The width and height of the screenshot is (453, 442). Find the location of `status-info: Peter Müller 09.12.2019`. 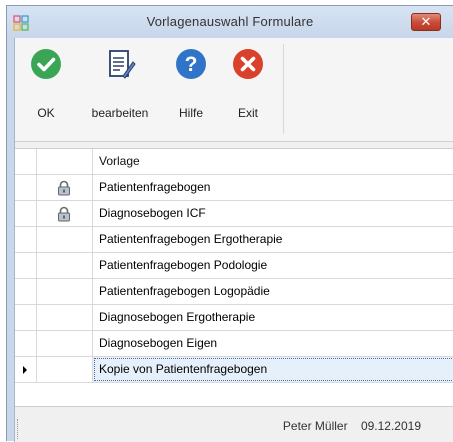

status-info: Peter Müller 09.12.2019 is located at coordinates (347, 426).